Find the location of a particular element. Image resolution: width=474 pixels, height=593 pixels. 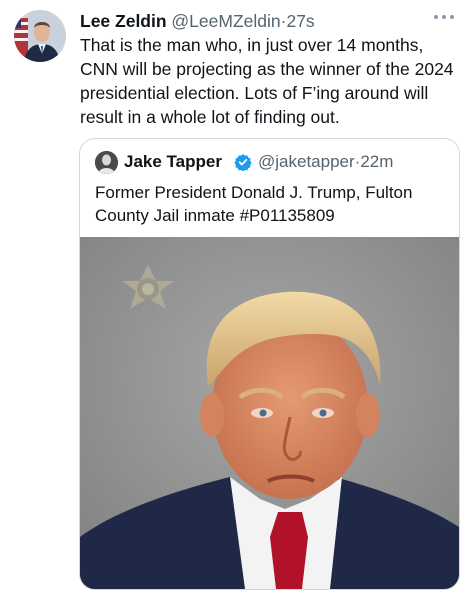

more-options-icon is located at coordinates (444, 16).